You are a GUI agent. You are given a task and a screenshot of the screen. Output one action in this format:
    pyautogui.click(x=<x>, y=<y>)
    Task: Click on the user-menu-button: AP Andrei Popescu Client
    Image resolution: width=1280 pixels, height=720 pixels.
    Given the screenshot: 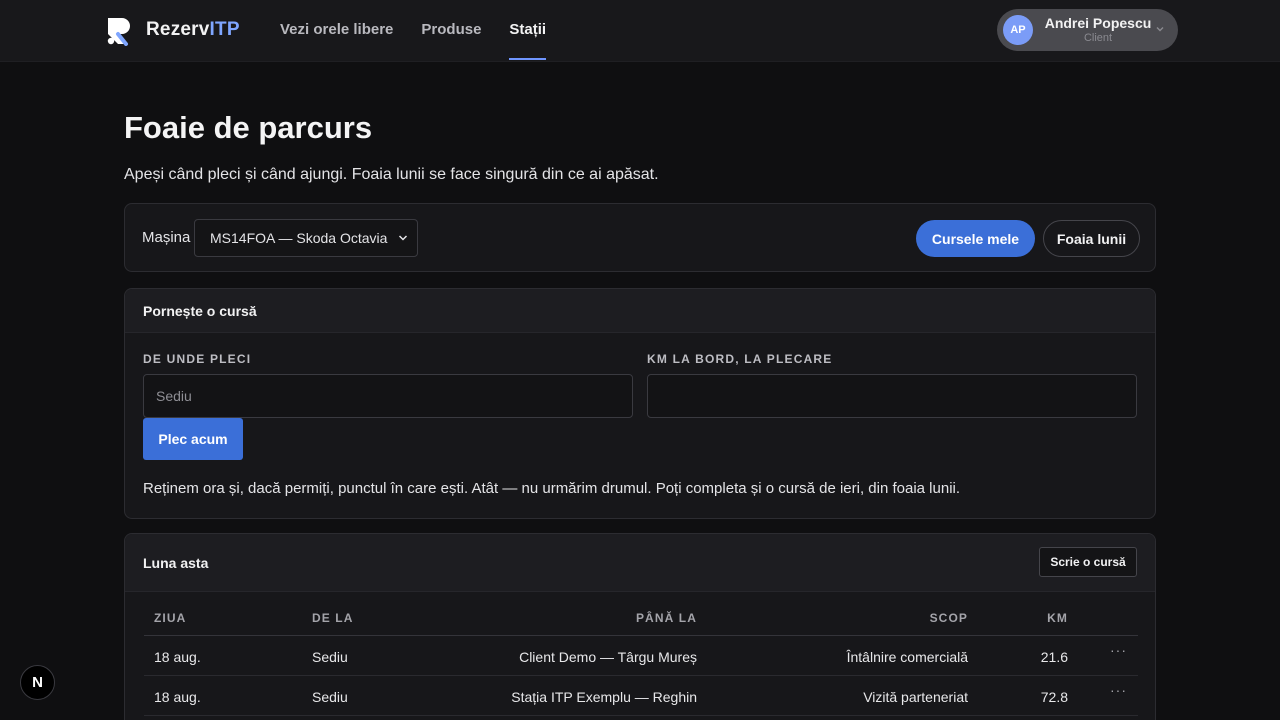 What is the action you would take?
    pyautogui.click(x=1087, y=30)
    